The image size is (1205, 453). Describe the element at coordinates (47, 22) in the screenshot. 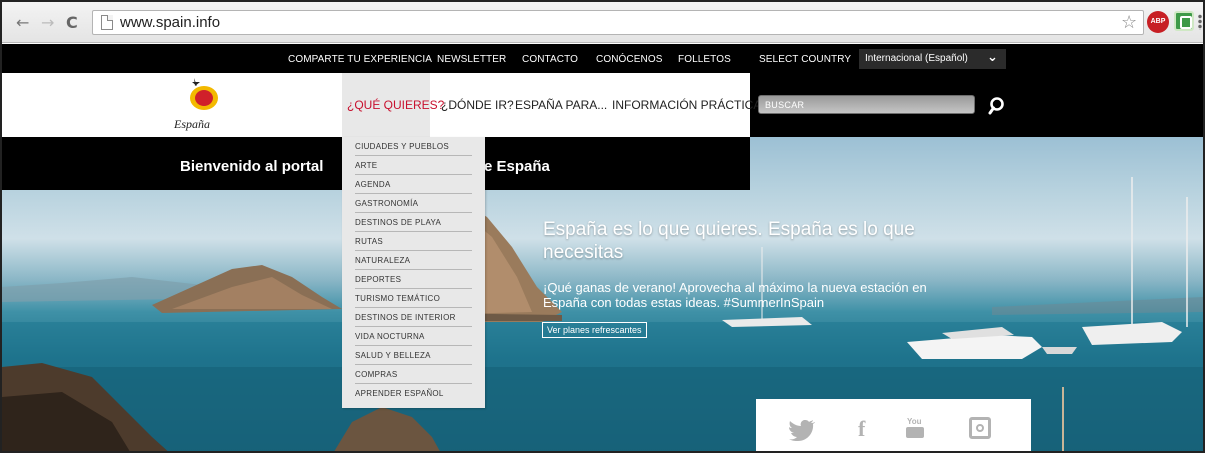

I see `forward-icon: →` at that location.